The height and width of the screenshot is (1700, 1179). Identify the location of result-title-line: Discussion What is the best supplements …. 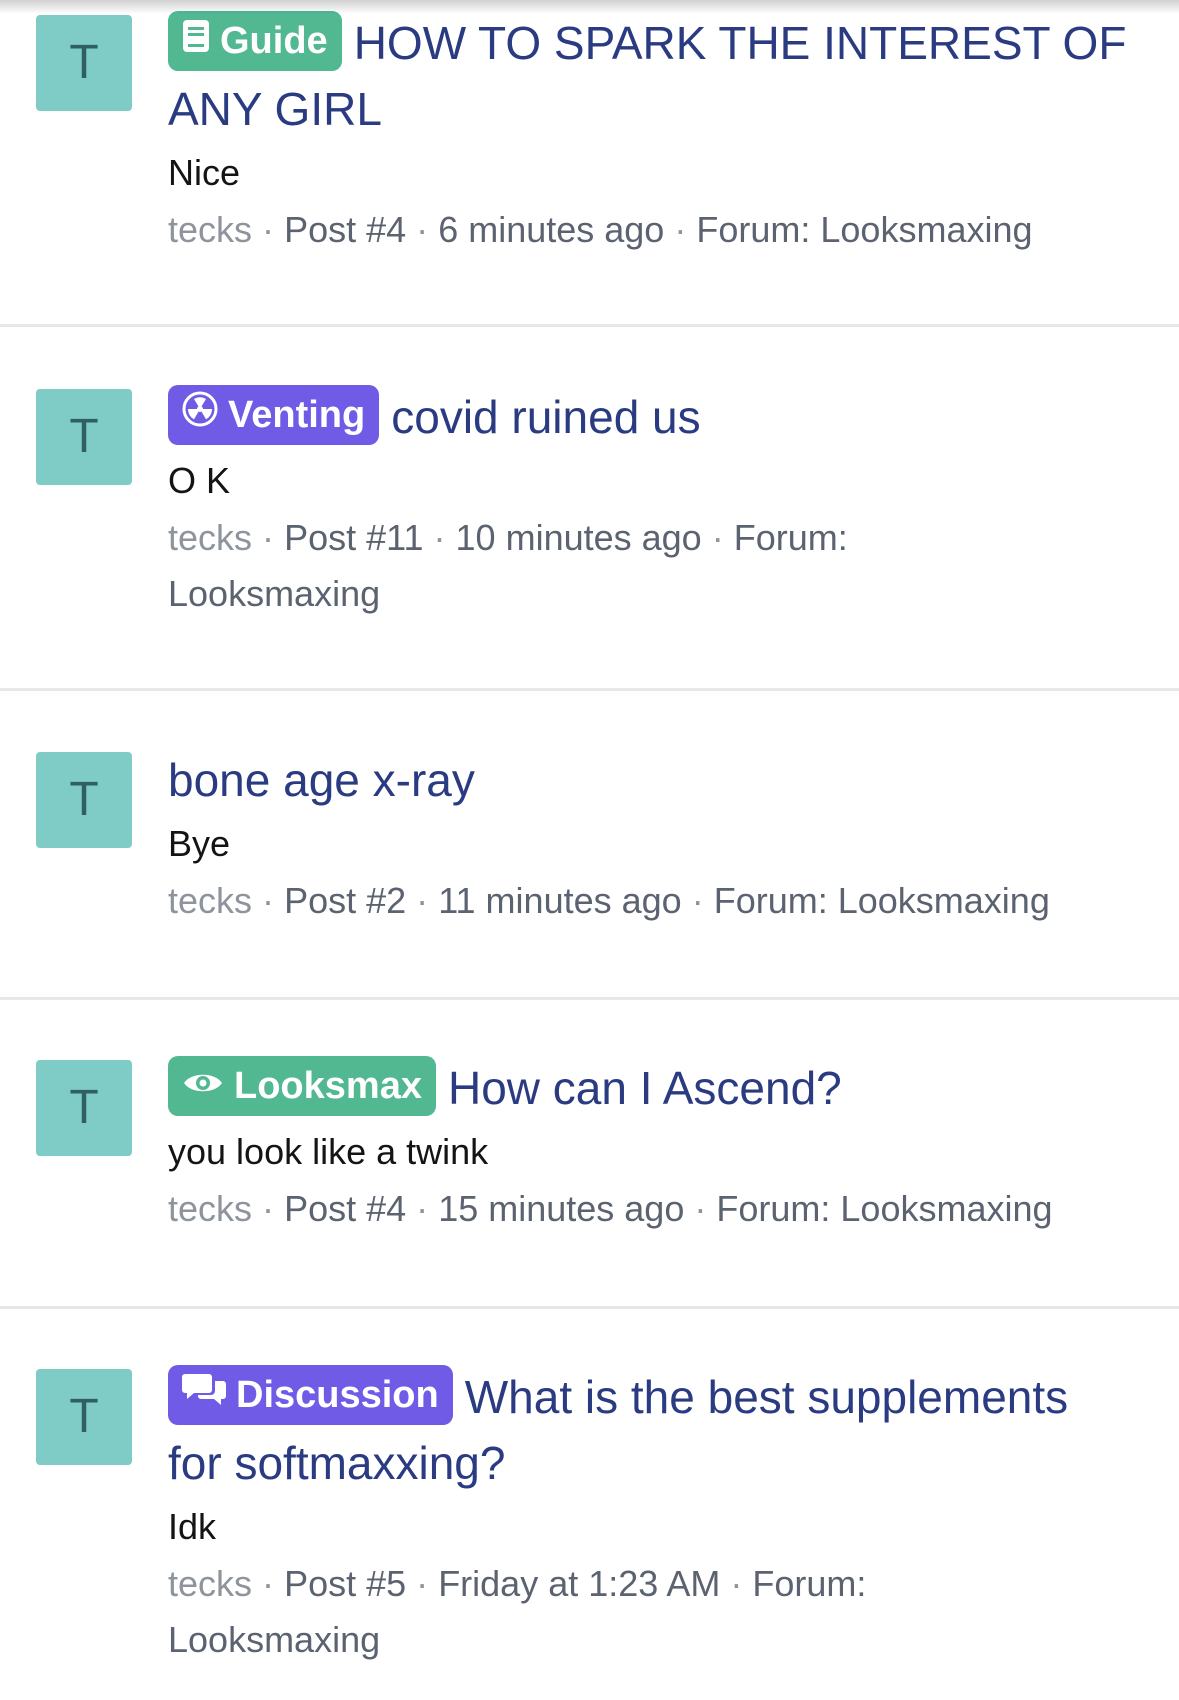
(648, 1430).